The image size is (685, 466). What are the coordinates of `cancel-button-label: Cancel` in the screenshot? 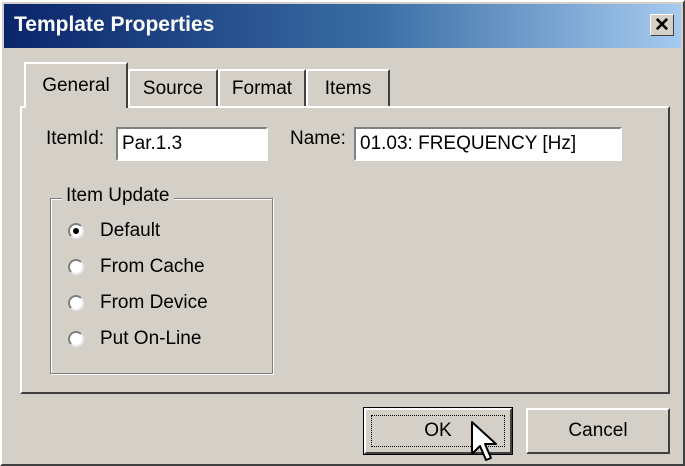 It's located at (598, 430).